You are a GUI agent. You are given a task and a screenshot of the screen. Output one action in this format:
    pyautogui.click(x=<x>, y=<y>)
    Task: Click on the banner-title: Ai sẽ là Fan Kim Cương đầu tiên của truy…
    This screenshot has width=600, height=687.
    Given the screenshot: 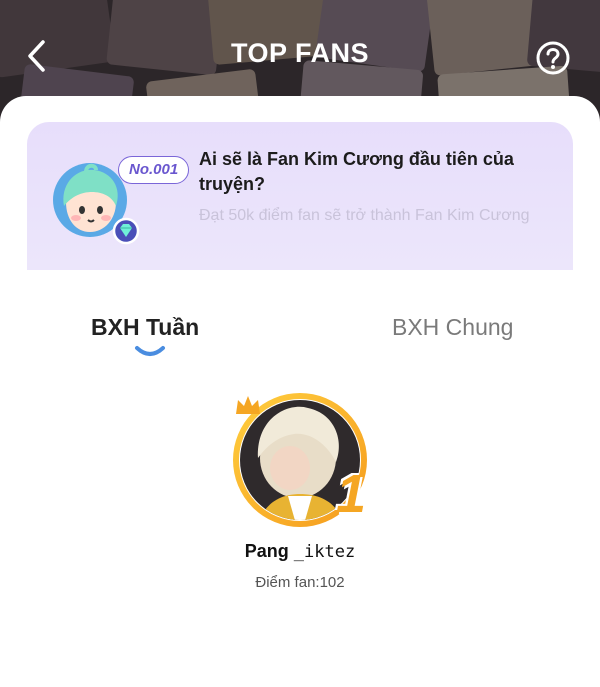 What is the action you would take?
    pyautogui.click(x=356, y=171)
    